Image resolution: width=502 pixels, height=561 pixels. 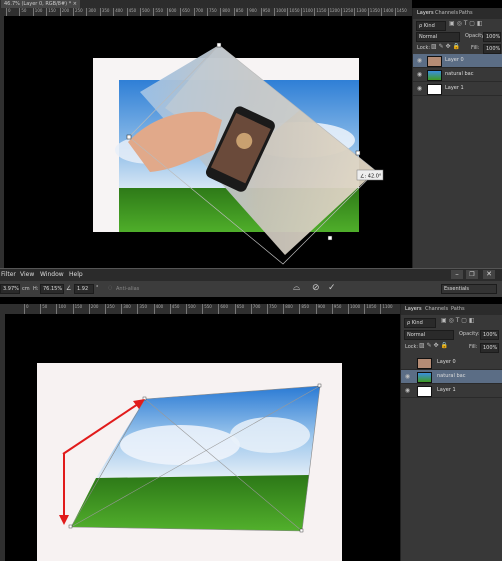 What do you see at coordinates (469, 289) in the screenshot?
I see `workspace-select: Essentials` at bounding box center [469, 289].